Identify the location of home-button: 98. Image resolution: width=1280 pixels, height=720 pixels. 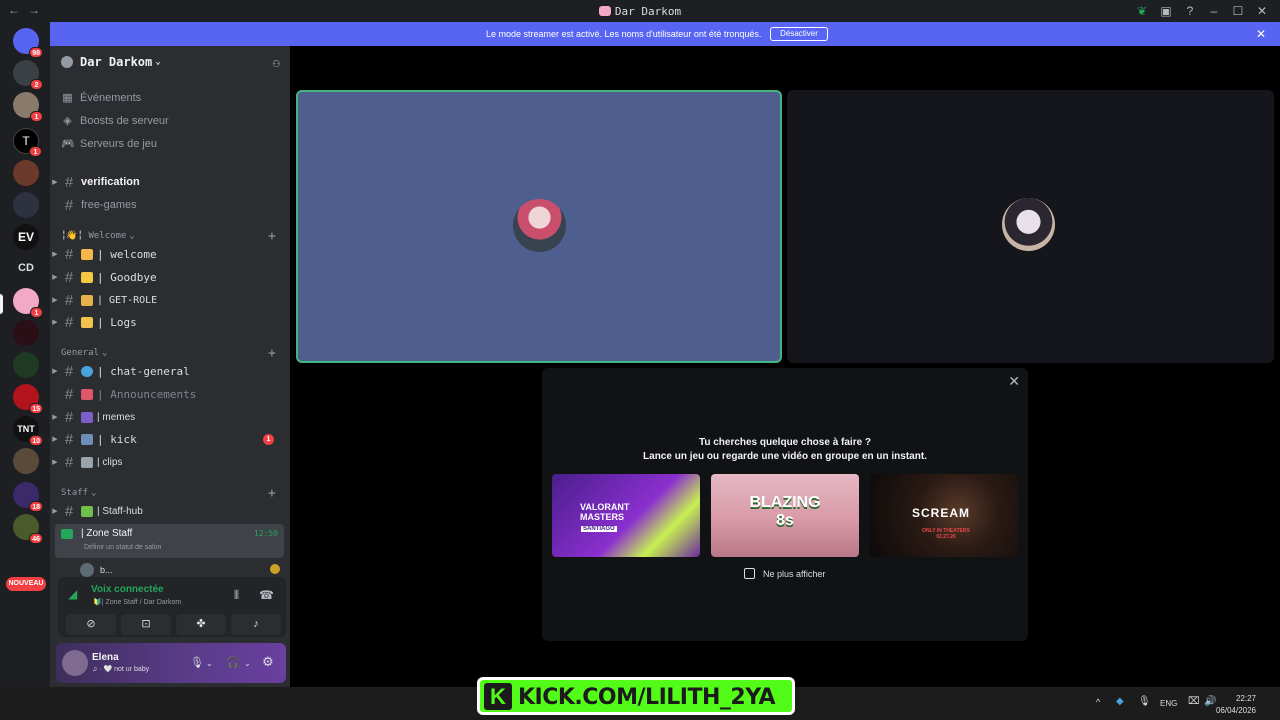
(28, 43).